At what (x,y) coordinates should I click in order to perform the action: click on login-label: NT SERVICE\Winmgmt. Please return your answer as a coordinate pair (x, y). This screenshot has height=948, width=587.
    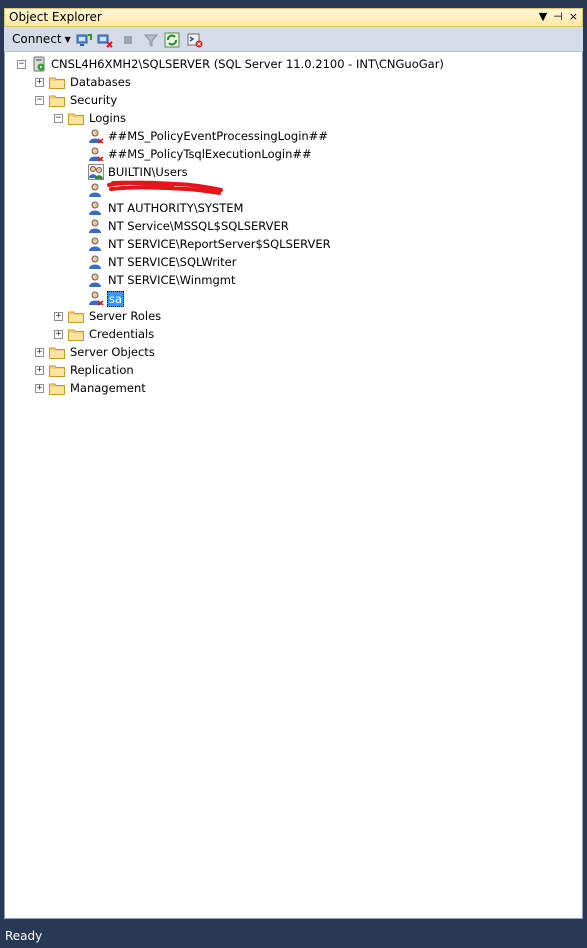
    Looking at the image, I should click on (172, 280).